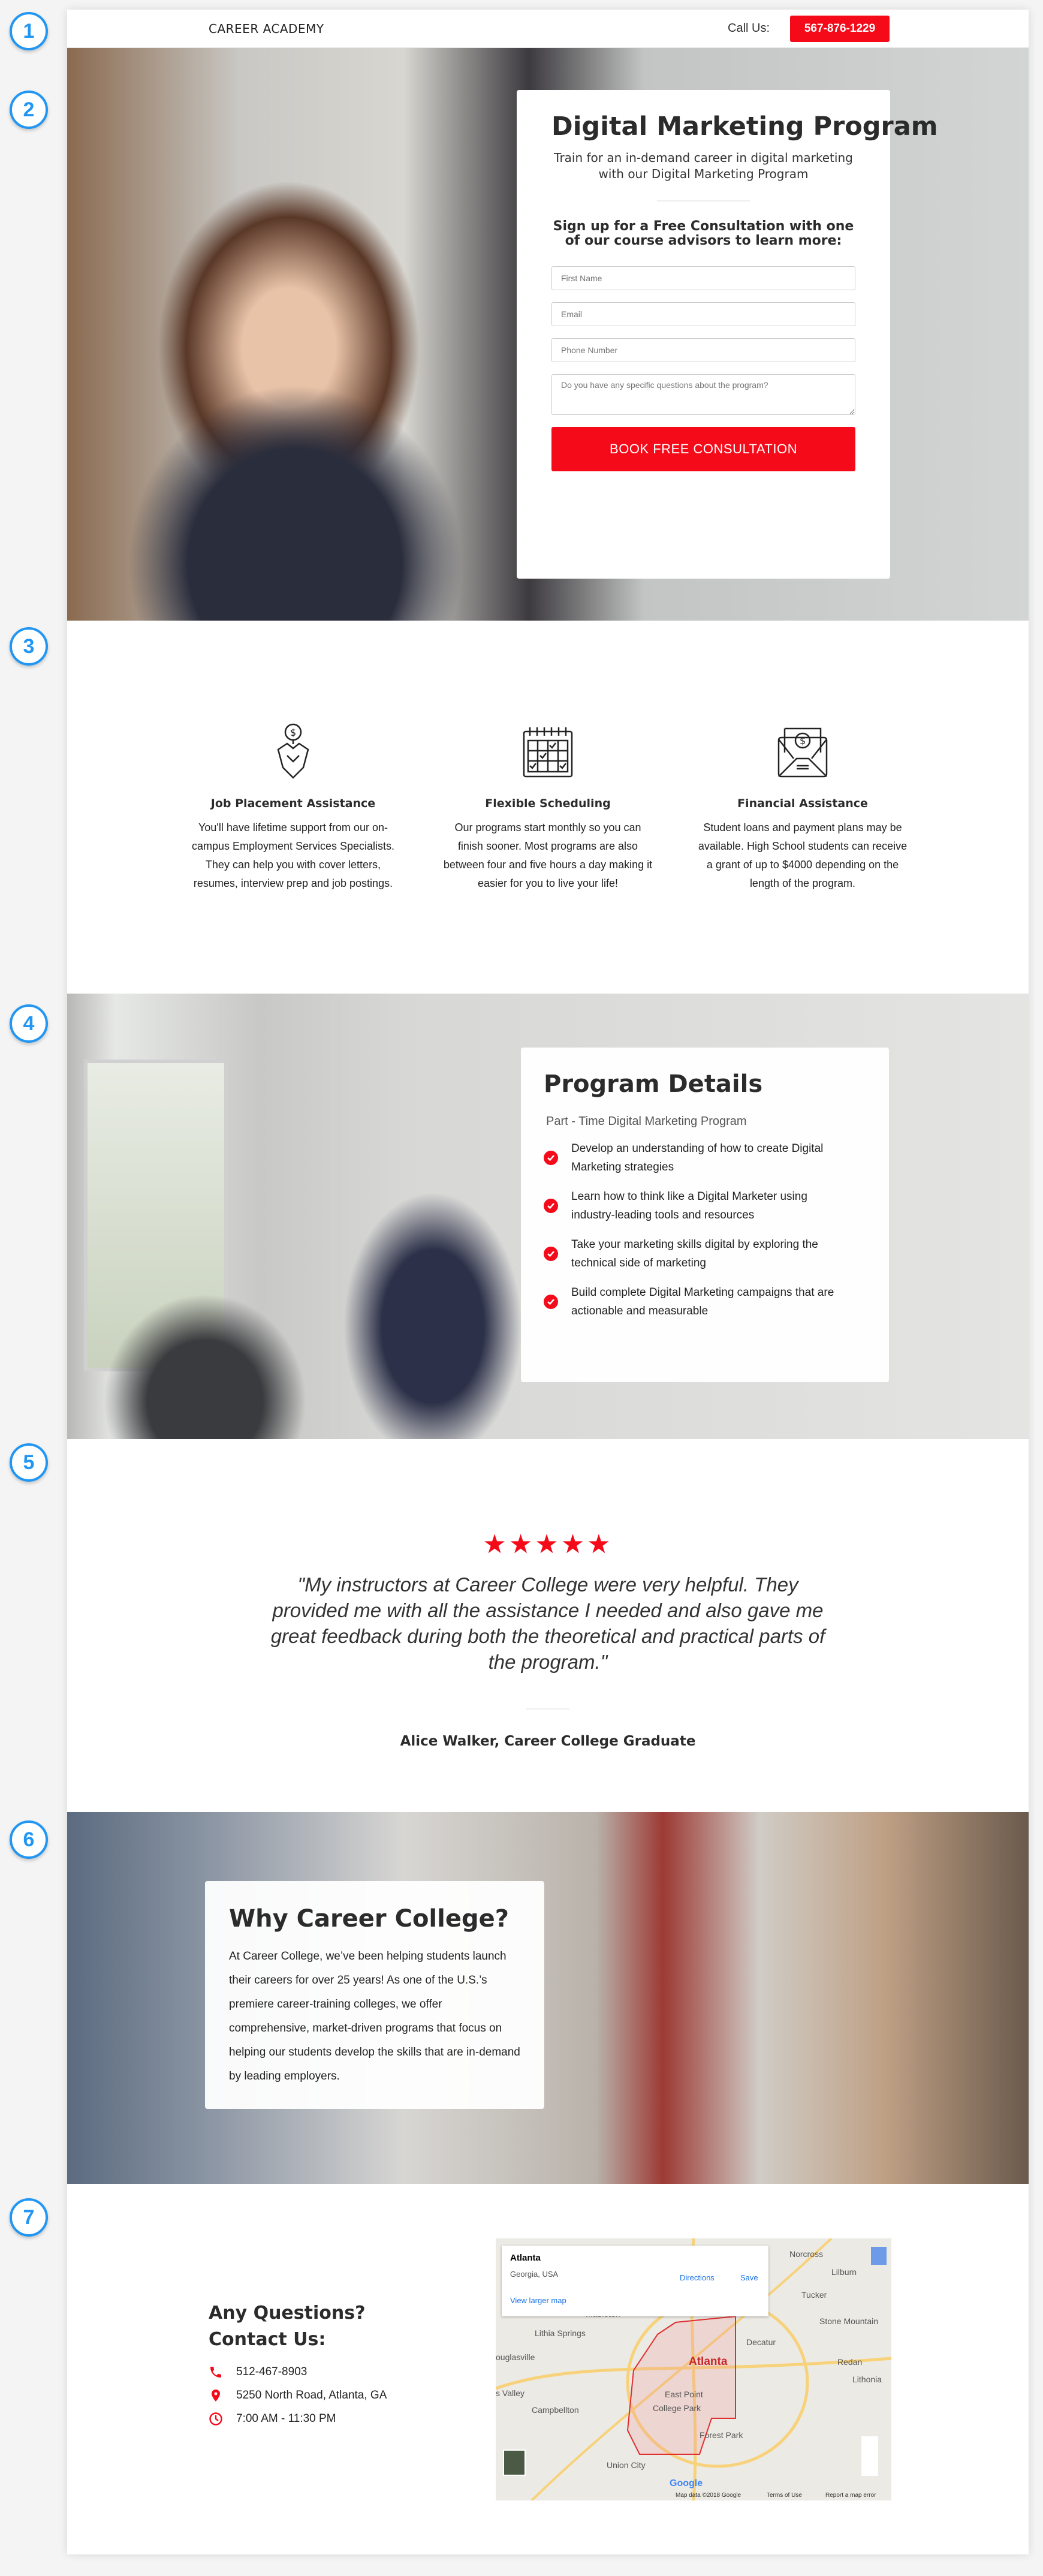  I want to click on map-label: Forest Park, so click(721, 2435).